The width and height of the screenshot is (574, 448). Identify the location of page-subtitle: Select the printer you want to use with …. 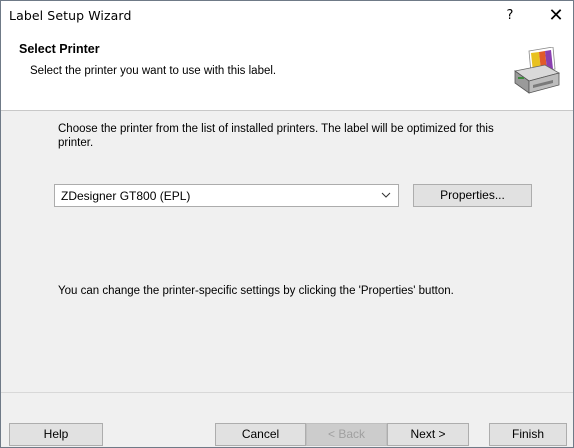
(153, 71).